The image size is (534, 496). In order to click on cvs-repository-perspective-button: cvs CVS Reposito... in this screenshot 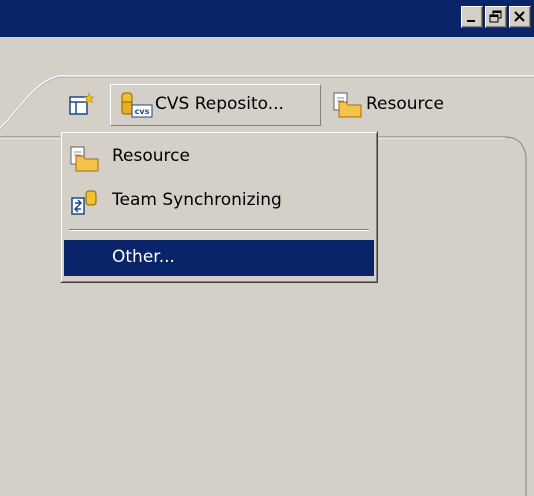, I will do `click(215, 105)`.